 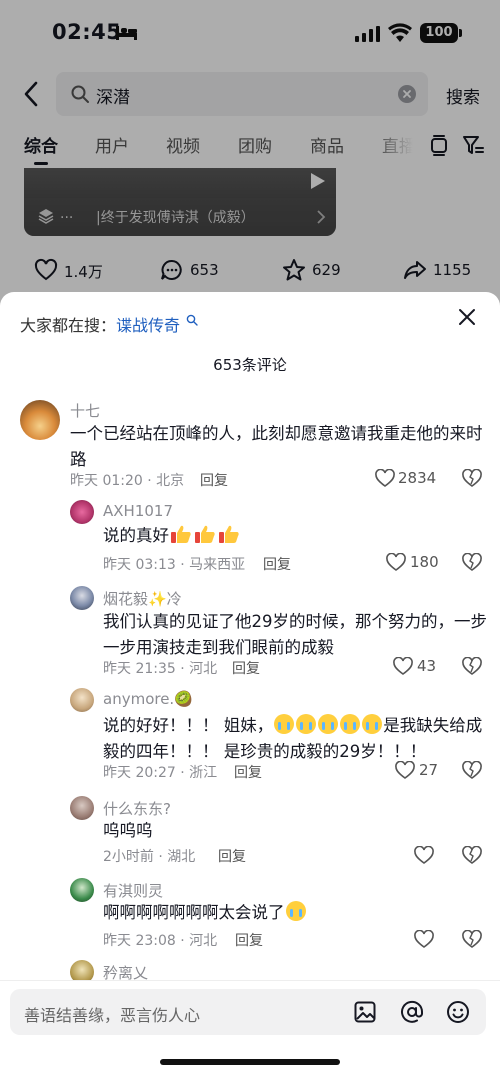 I want to click on trending-prefix: 大家都在搜：, so click(x=68, y=325).